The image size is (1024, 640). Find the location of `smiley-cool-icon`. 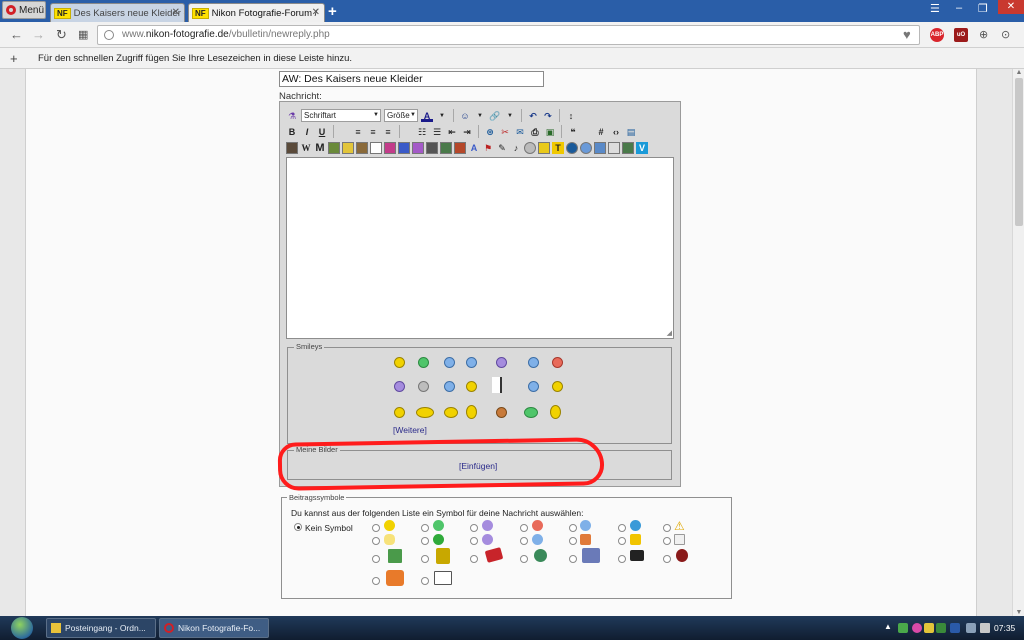

smiley-cool-icon is located at coordinates (449, 362).